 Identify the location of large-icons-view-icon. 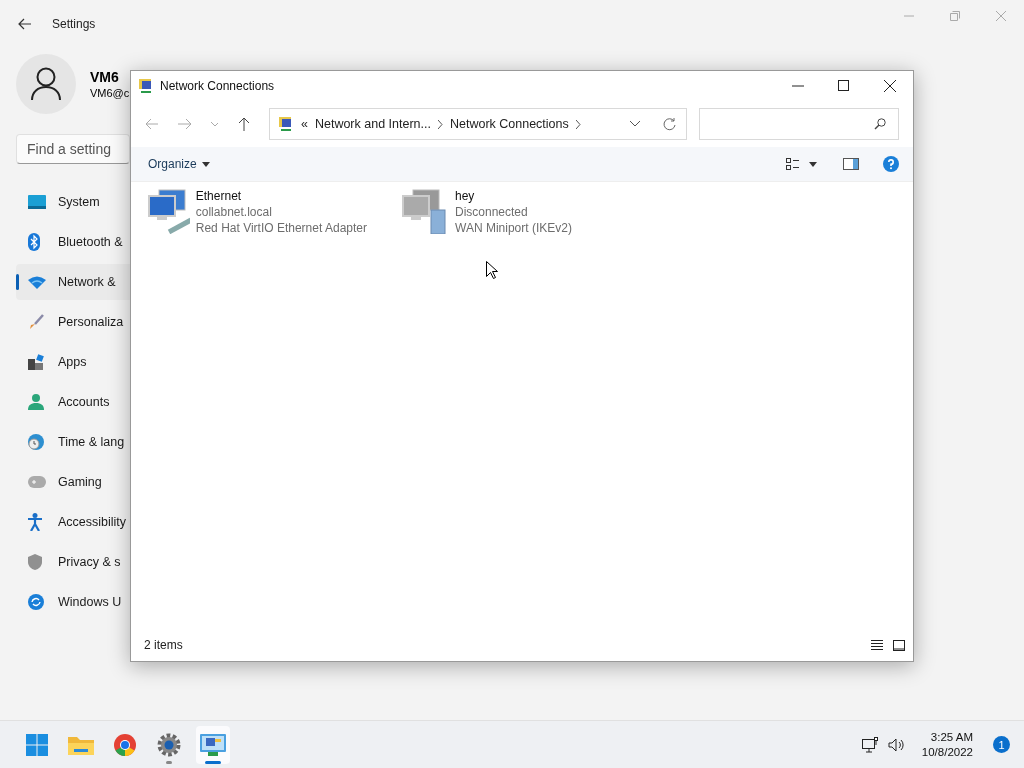
(899, 645).